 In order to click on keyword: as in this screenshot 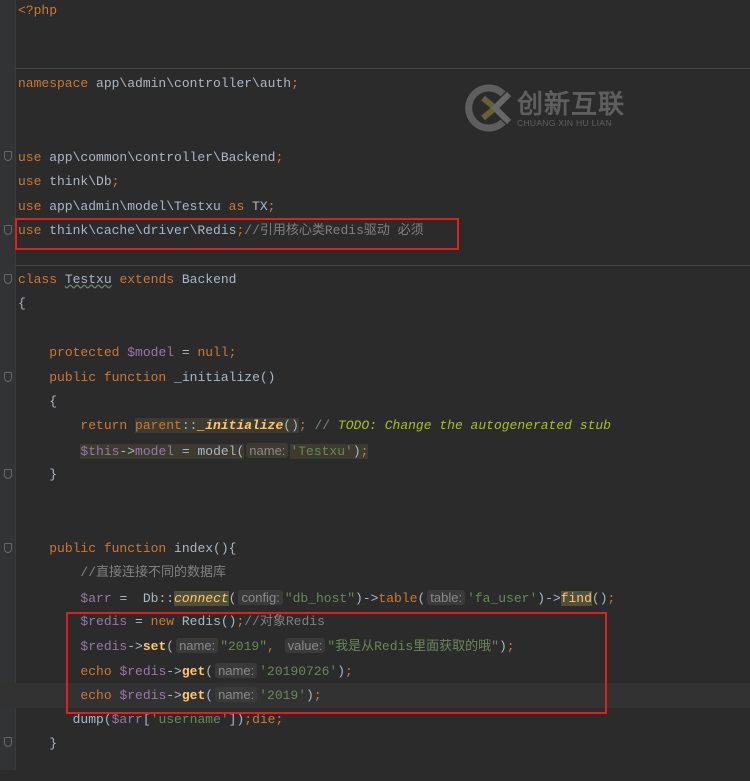, I will do `click(236, 206)`.